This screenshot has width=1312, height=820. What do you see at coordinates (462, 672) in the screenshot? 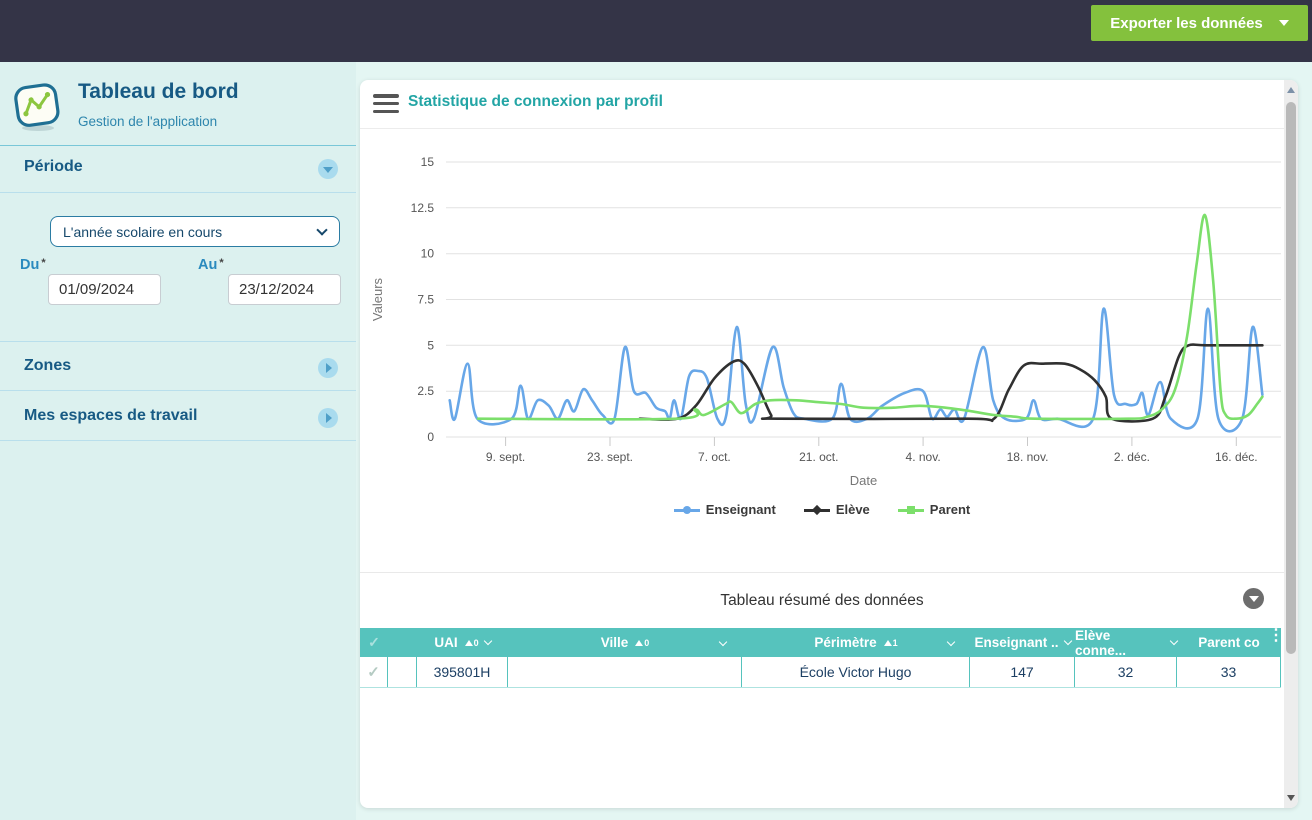
I see `cell-uai: 395801H` at bounding box center [462, 672].